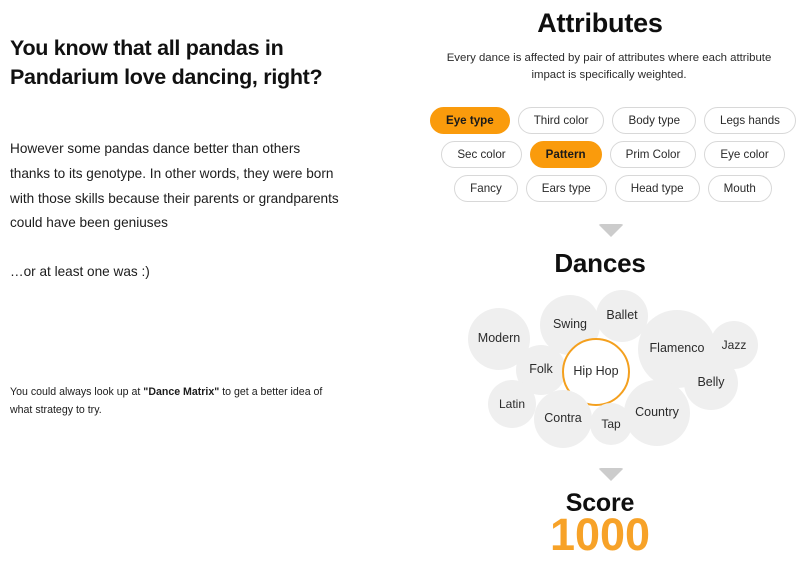  Describe the element at coordinates (561, 120) in the screenshot. I see `attribute-pill-third-color: Third color` at that location.